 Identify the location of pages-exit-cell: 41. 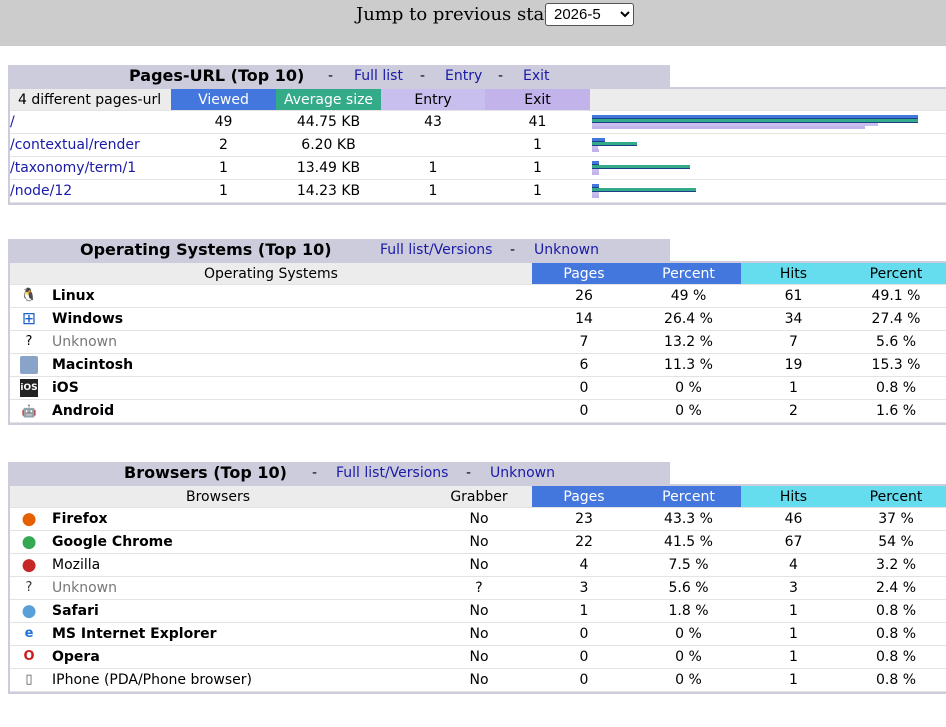
(537, 122).